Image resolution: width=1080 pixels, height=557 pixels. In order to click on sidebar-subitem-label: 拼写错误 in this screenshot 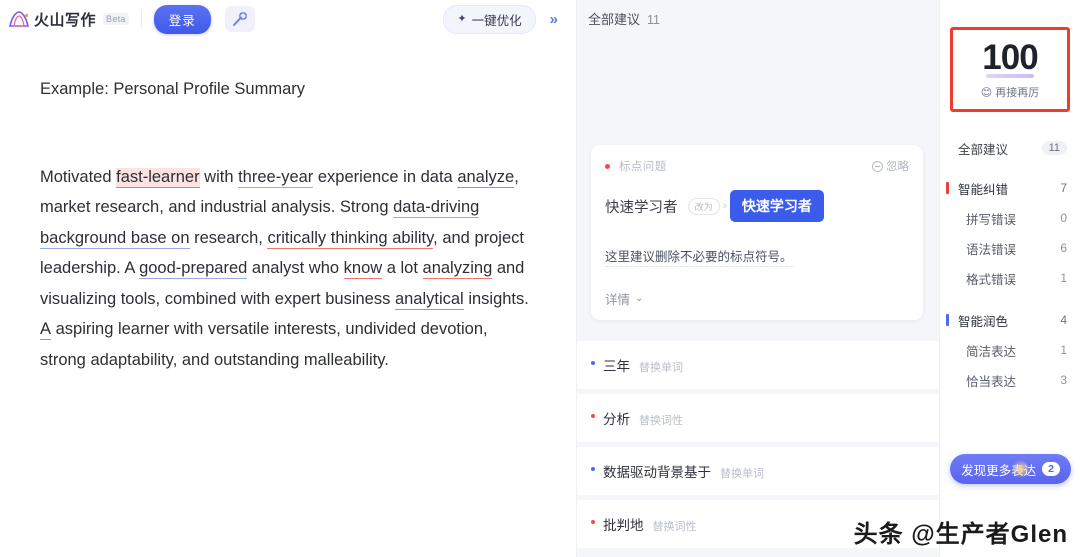, I will do `click(991, 219)`.